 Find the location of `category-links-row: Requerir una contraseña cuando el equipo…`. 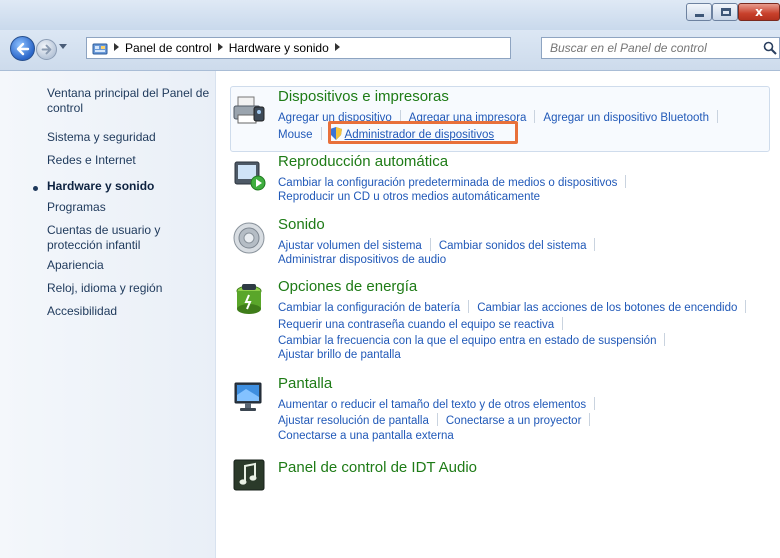

category-links-row: Requerir una contraseña cuando el equipo… is located at coordinates (424, 324).